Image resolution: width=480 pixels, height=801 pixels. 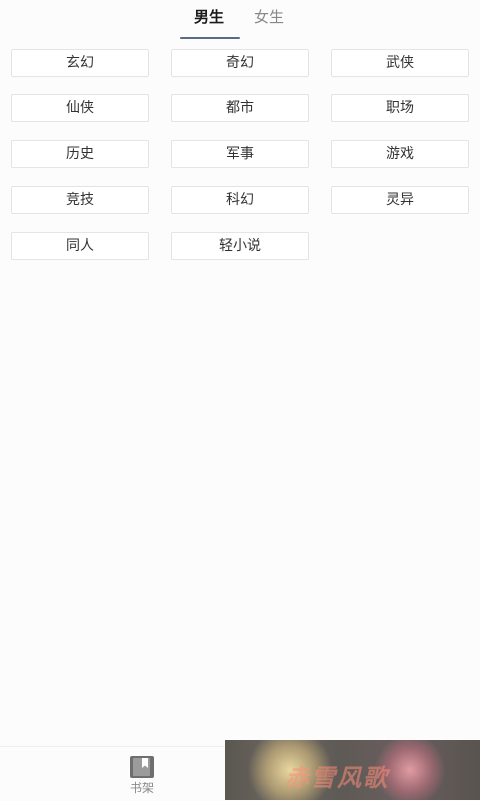 What do you see at coordinates (337, 778) in the screenshot?
I see `ad-text: 赤雪风歌` at bounding box center [337, 778].